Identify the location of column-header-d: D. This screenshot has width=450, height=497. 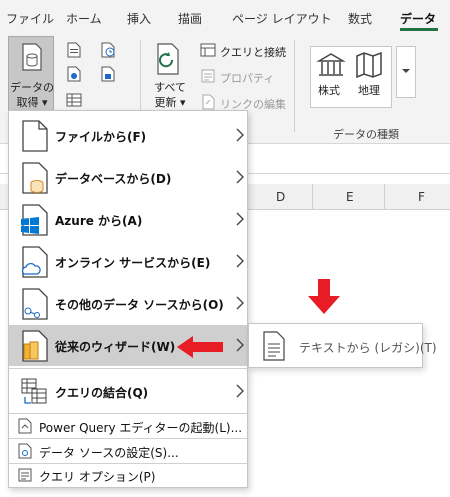
(280, 197).